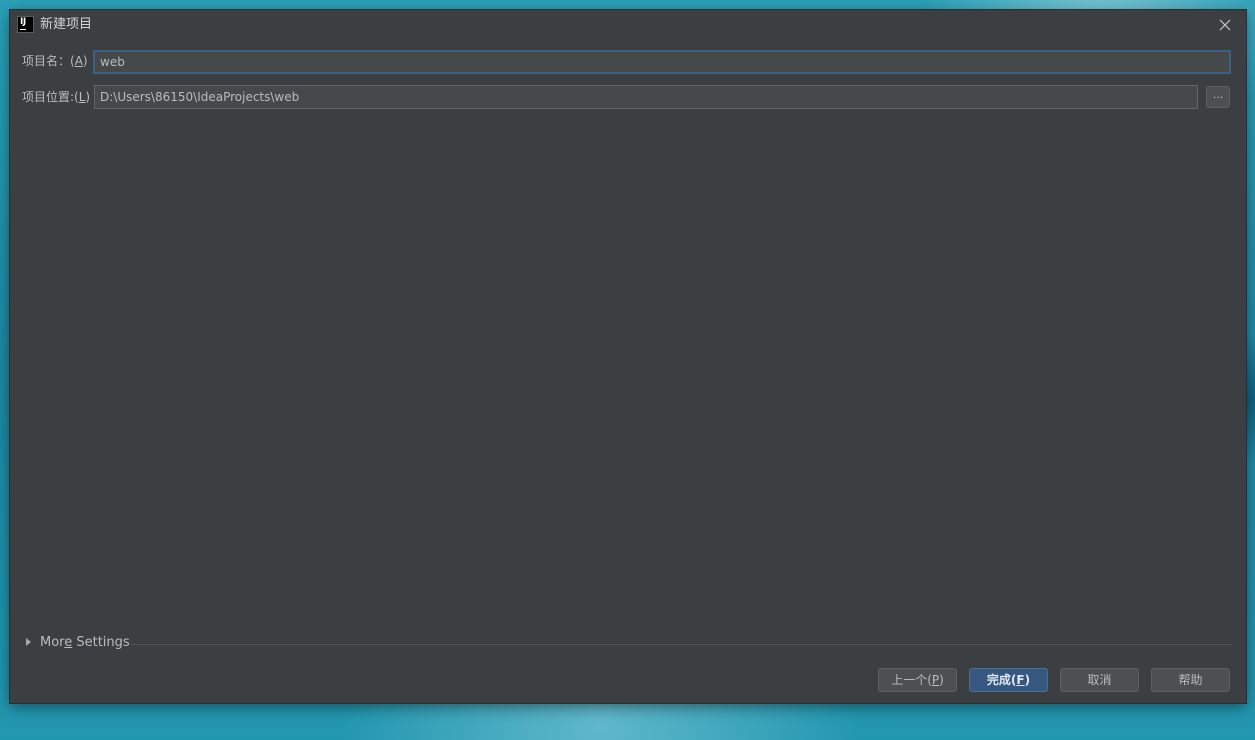 The image size is (1255, 740). I want to click on finish-button-suffix: ), so click(1027, 680).